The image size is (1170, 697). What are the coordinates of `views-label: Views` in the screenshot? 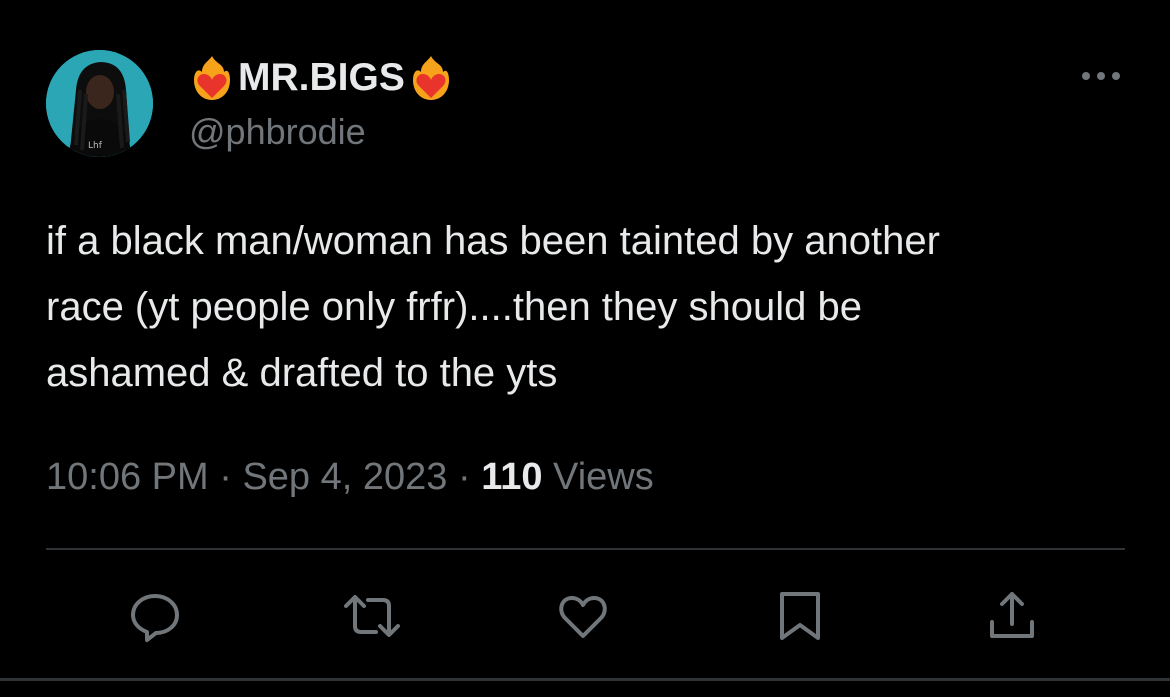 It's located at (598, 477).